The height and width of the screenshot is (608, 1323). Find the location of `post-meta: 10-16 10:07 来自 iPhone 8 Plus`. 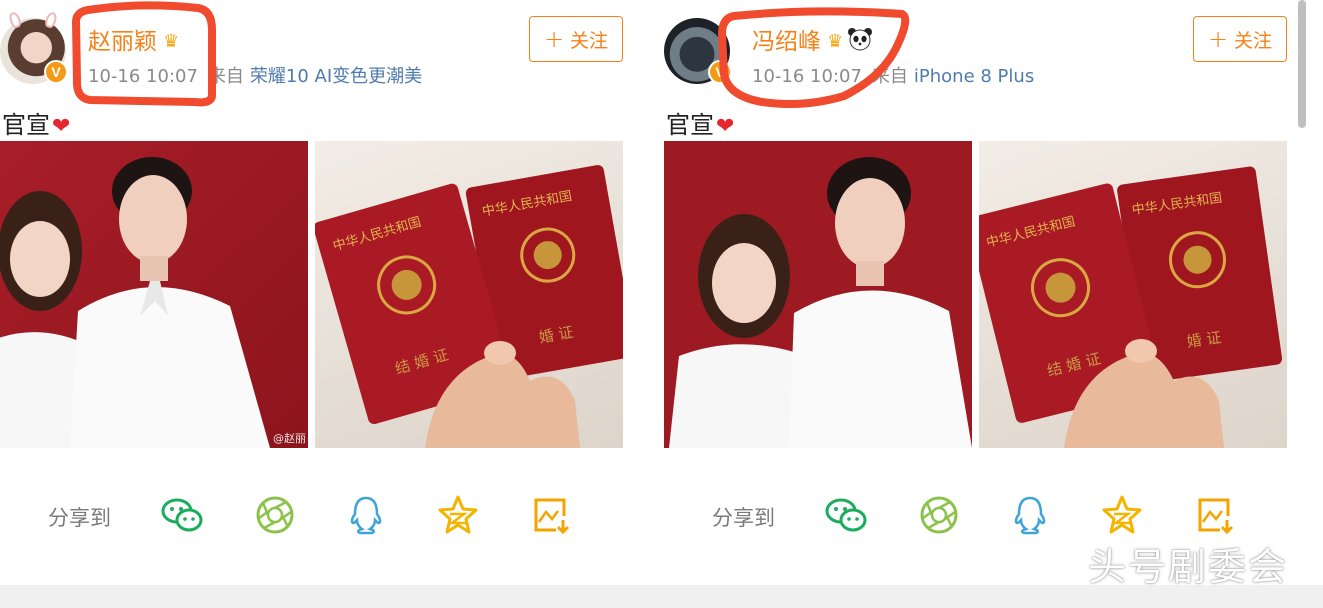

post-meta: 10-16 10:07 来自 iPhone 8 Plus is located at coordinates (893, 75).